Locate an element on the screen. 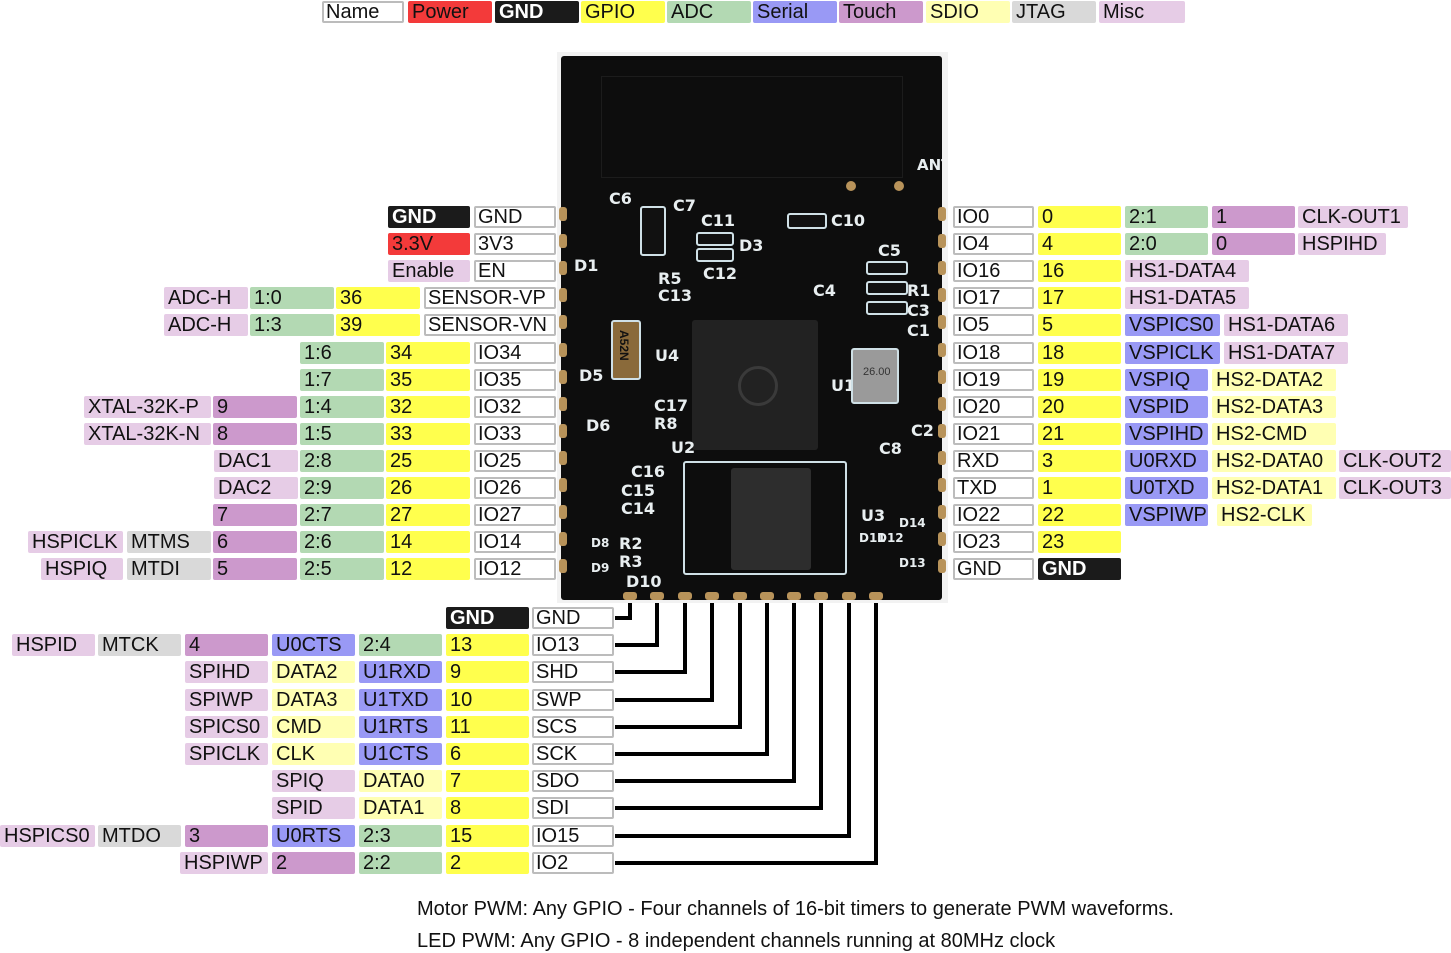  bottom-pin-wires is located at coordinates (746, 734).